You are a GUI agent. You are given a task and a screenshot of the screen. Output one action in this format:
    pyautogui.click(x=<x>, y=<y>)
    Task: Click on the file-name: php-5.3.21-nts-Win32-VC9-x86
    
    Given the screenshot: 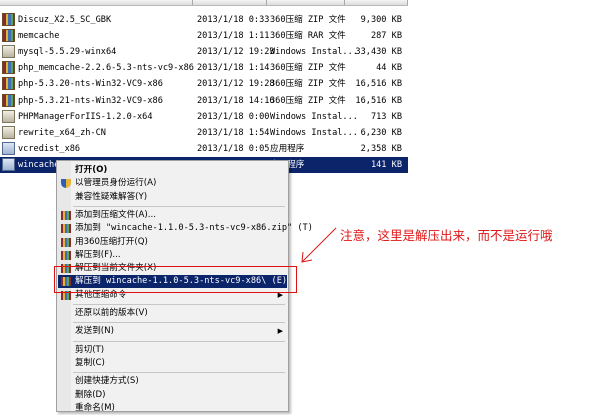 What is the action you would take?
    pyautogui.click(x=90, y=100)
    